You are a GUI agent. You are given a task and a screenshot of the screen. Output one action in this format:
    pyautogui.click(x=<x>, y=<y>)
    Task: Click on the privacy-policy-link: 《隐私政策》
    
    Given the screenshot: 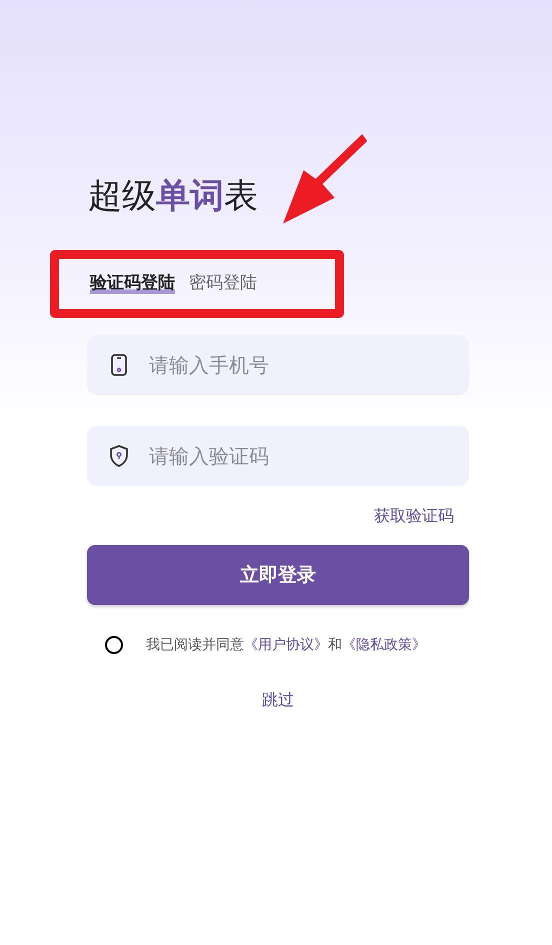 What is the action you would take?
    pyautogui.click(x=384, y=645)
    